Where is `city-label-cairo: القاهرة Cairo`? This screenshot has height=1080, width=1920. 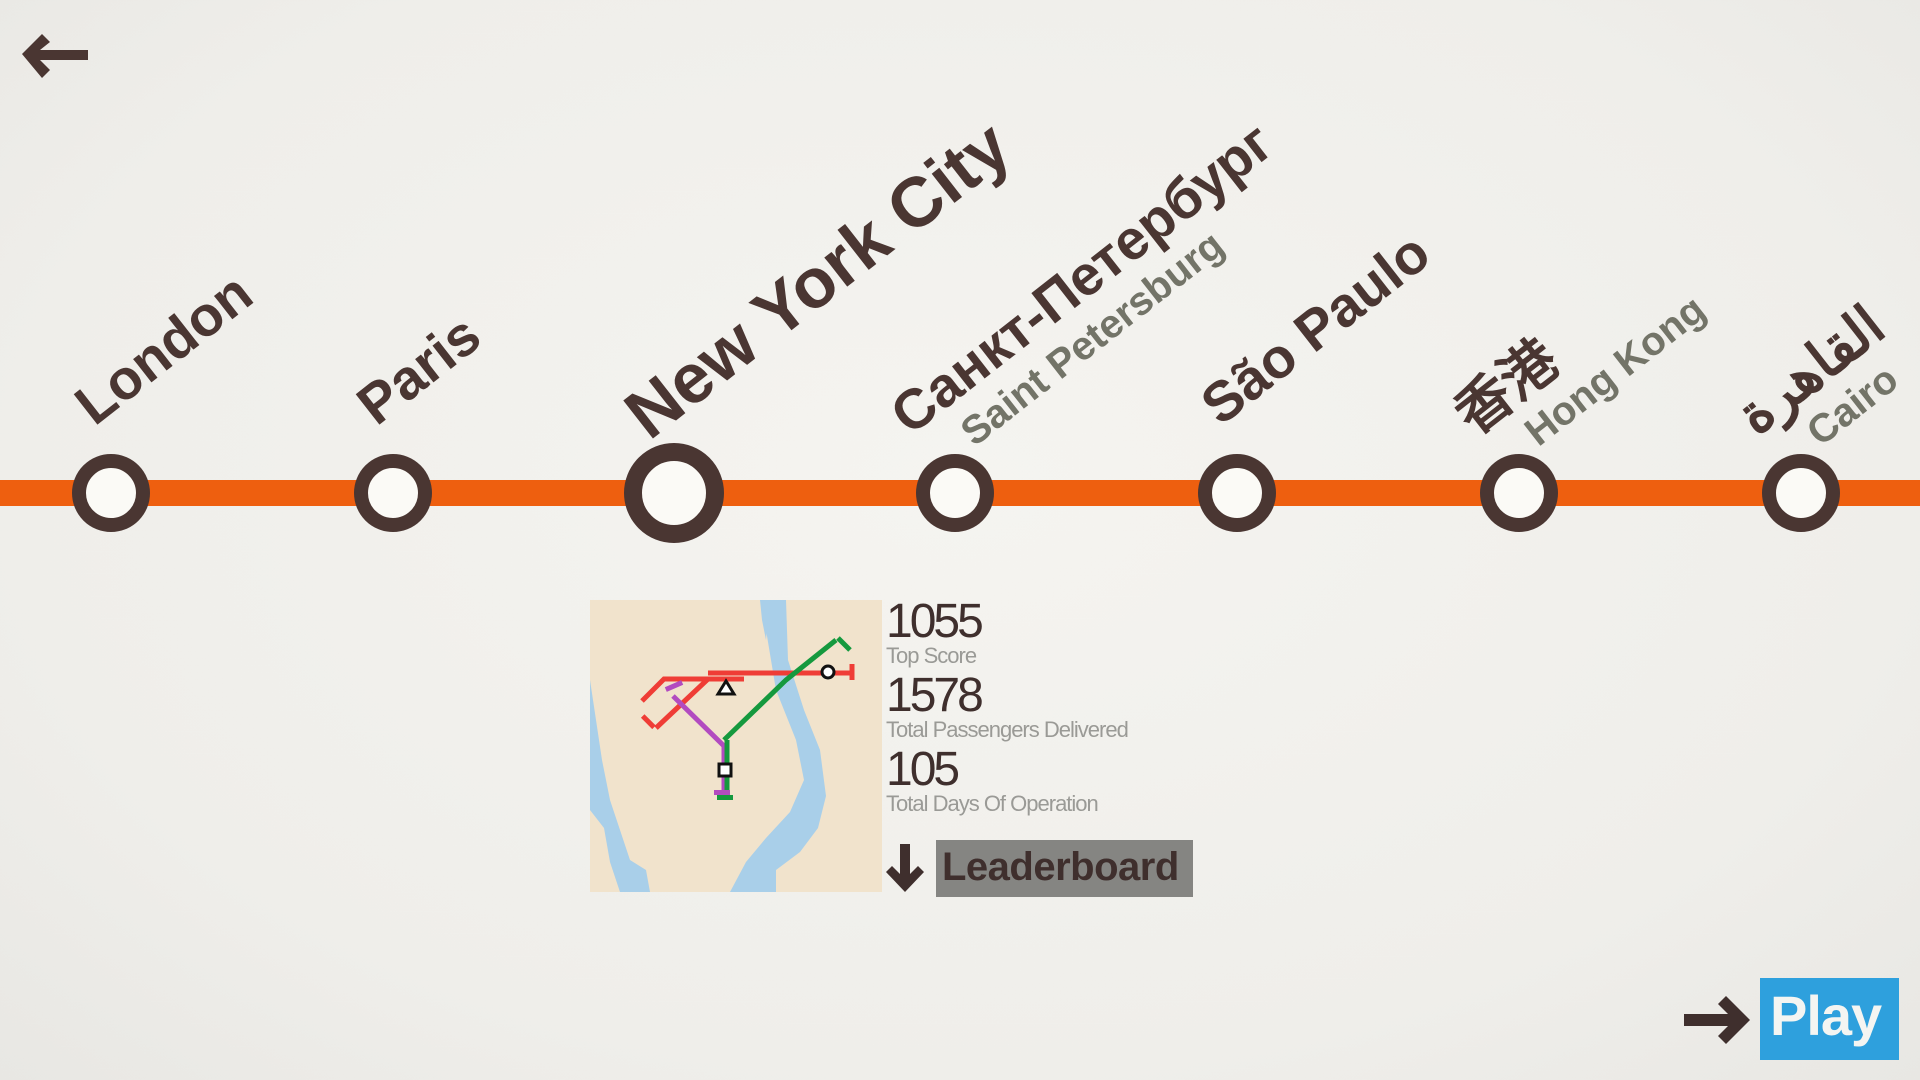 city-label-cairo: القاهرة Cairo is located at coordinates (1822, 386).